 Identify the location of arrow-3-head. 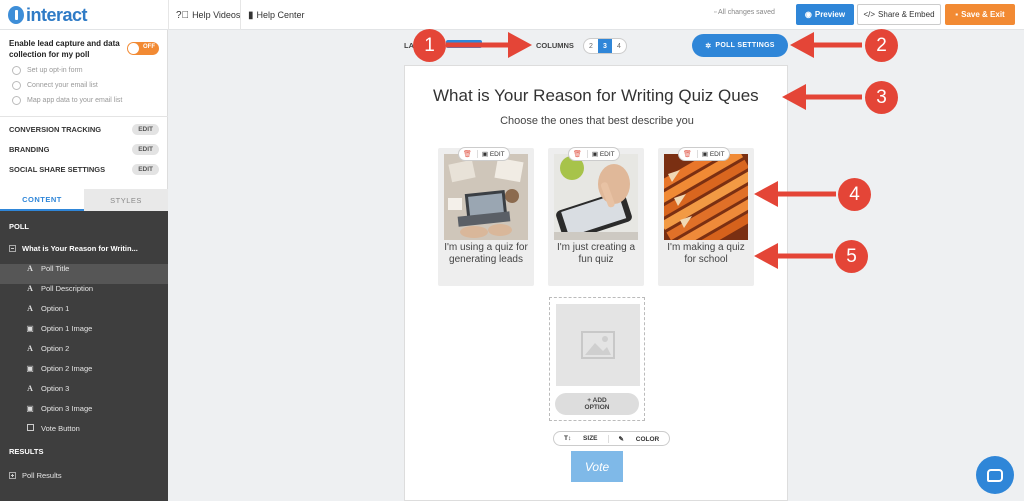
(794, 97).